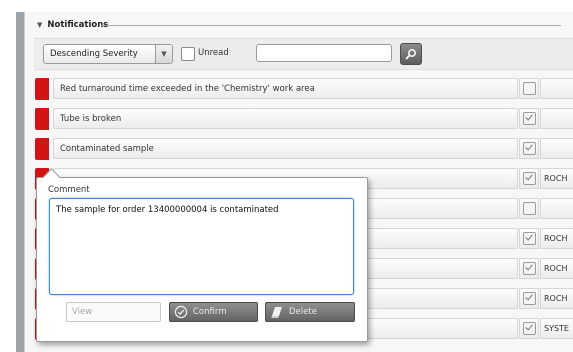 Image resolution: width=573 pixels, height=352 pixels. I want to click on sort-select: Descending Severity ▼, so click(108, 54).